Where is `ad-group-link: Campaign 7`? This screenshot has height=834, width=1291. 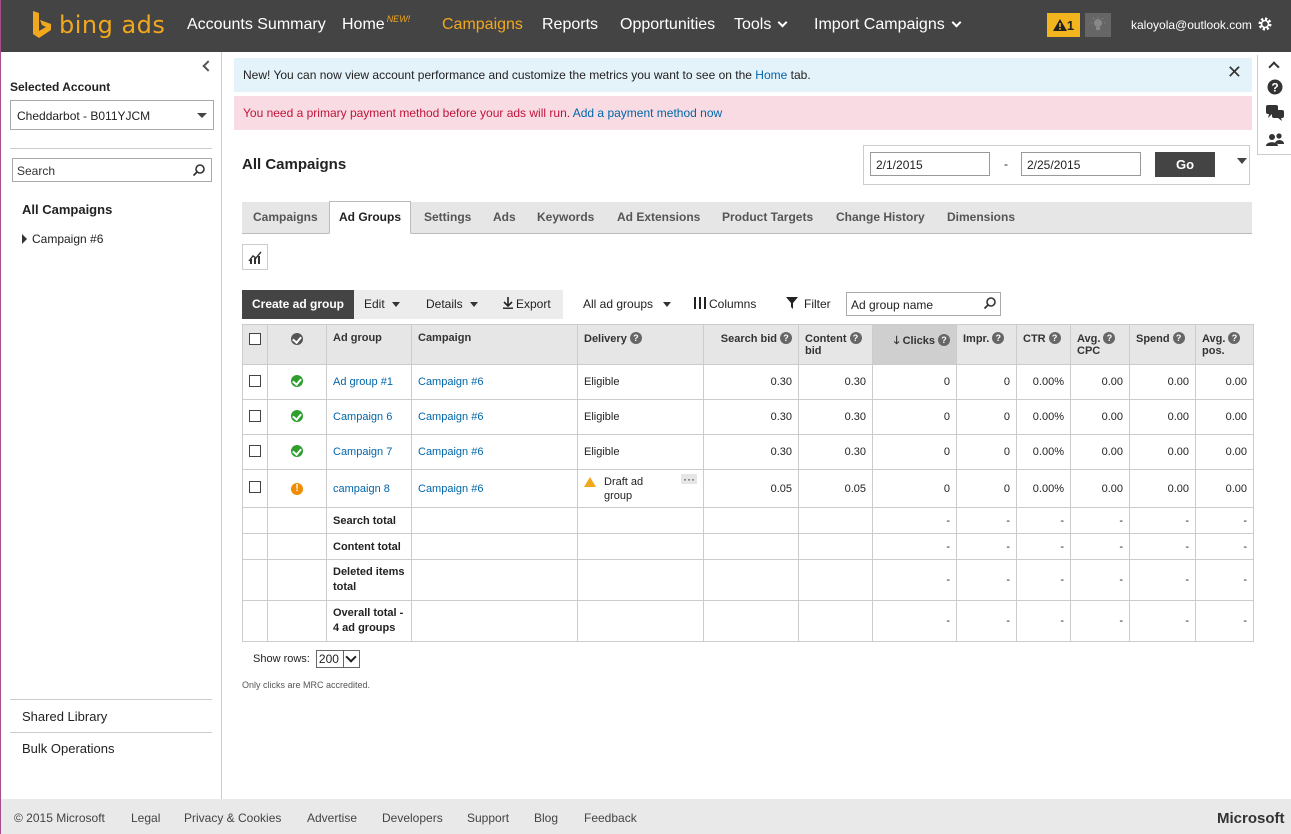
ad-group-link: Campaign 7 is located at coordinates (362, 452).